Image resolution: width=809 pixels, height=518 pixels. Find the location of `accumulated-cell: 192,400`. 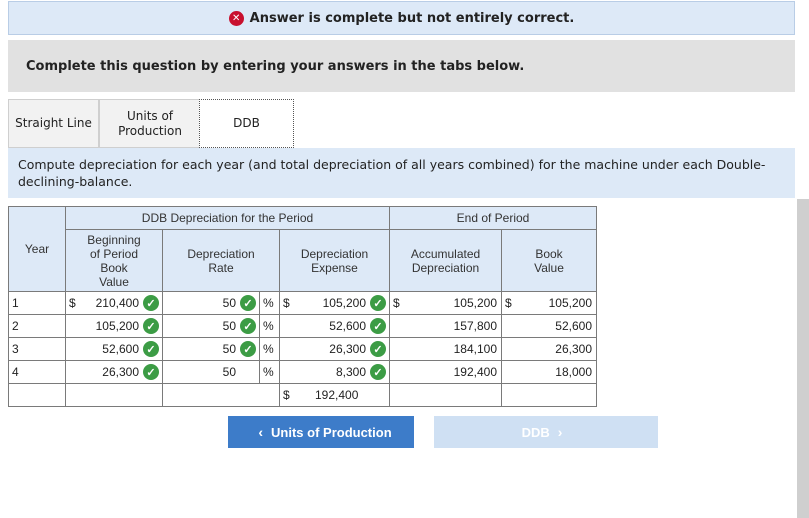

accumulated-cell: 192,400 is located at coordinates (445, 372).